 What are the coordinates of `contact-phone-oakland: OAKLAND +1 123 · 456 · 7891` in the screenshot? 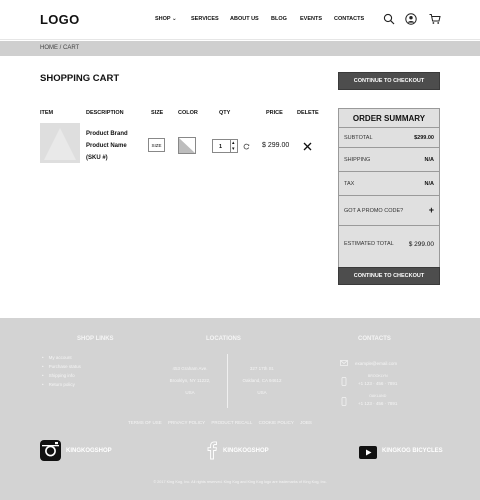 It's located at (377, 400).